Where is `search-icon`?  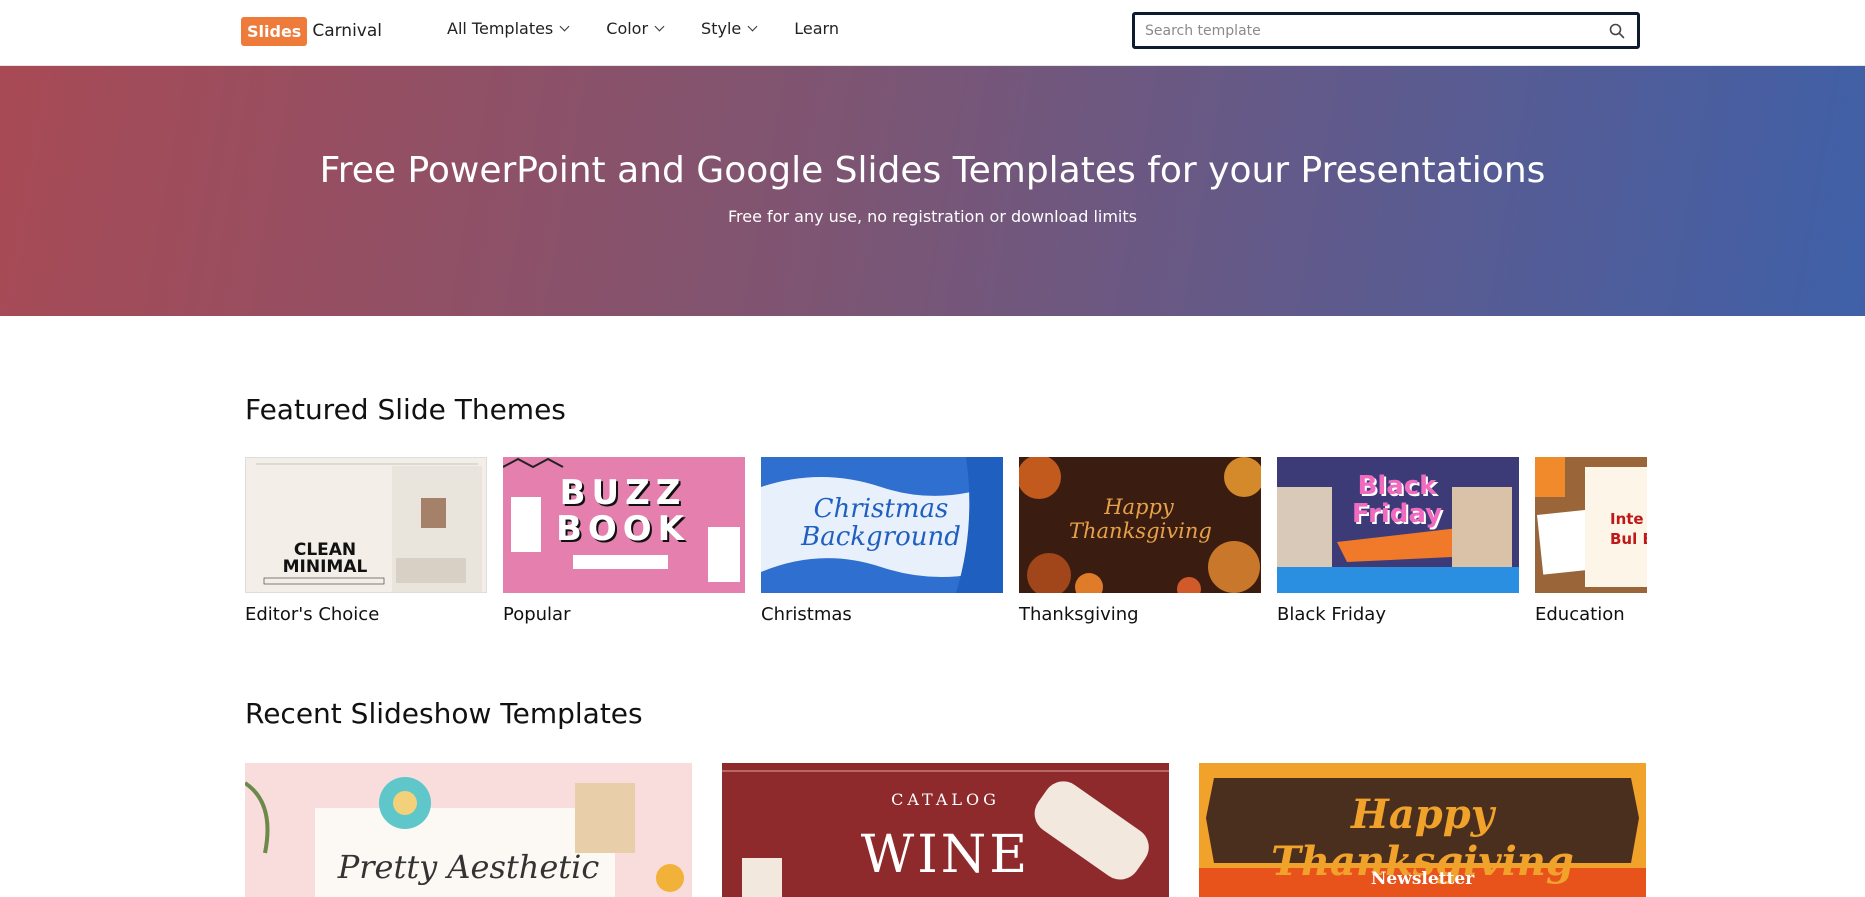 search-icon is located at coordinates (1617, 30).